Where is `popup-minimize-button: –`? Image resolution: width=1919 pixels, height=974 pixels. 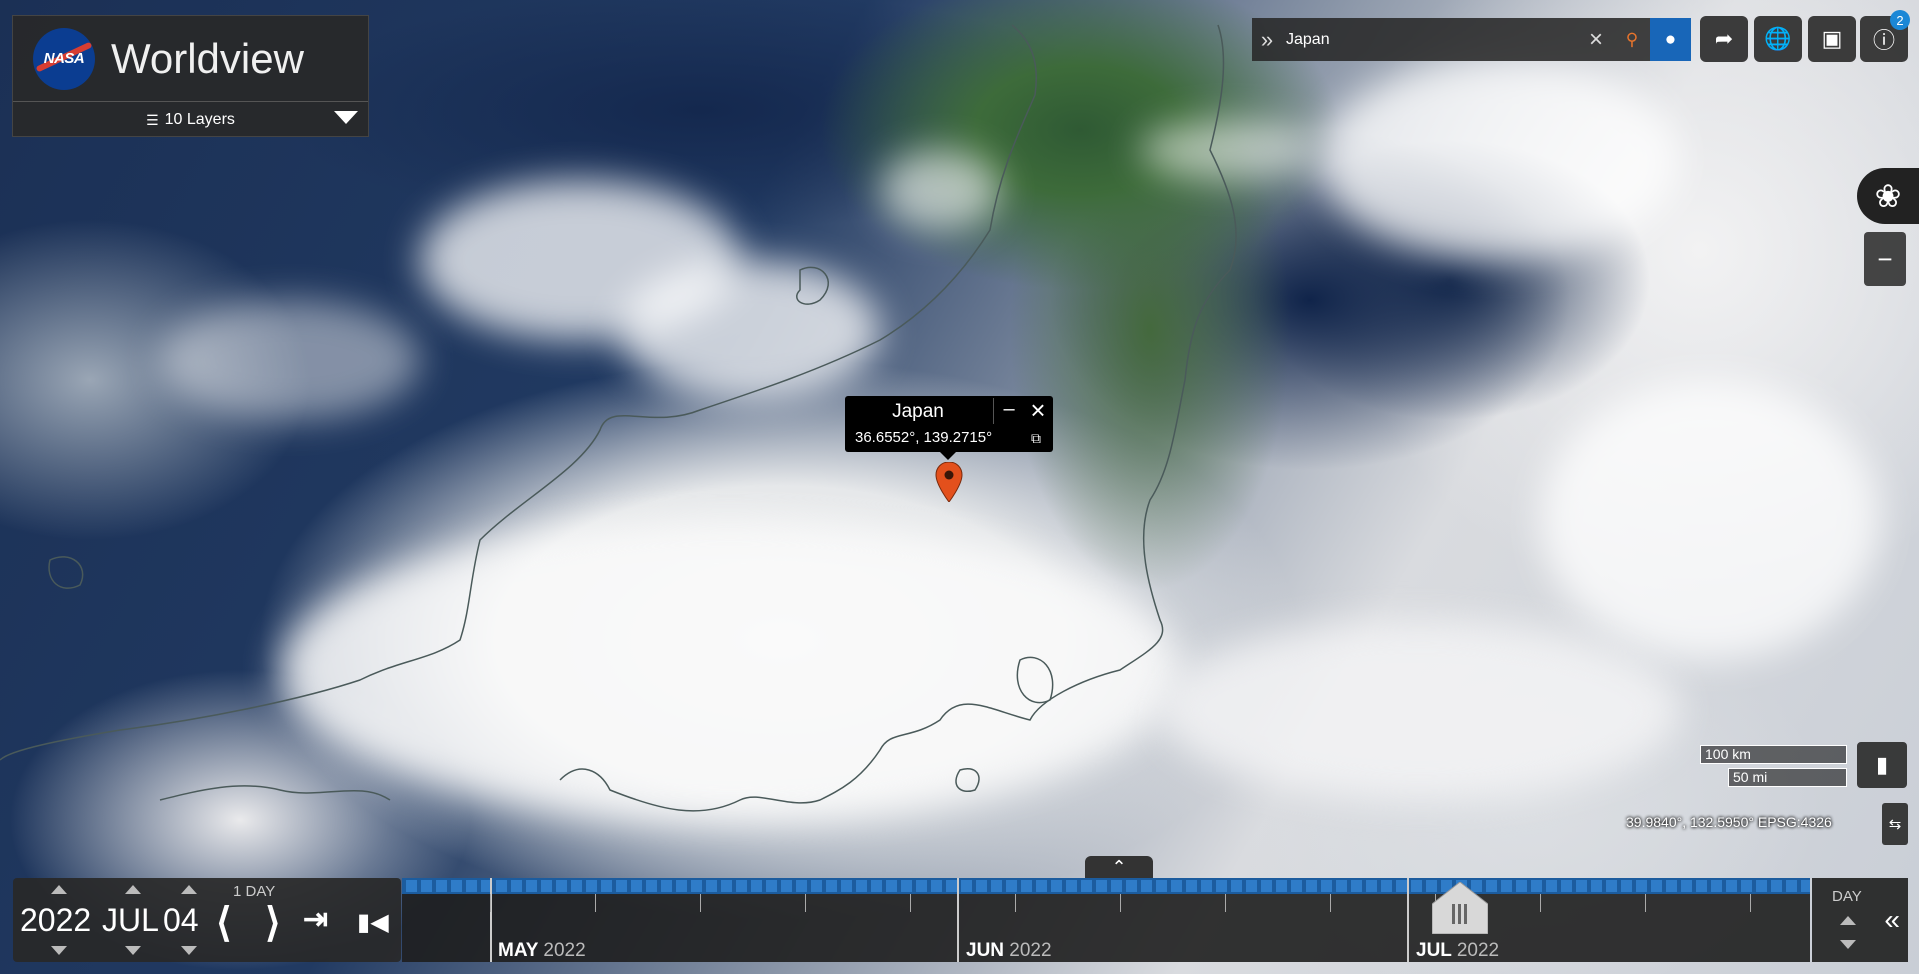
popup-minimize-button: – is located at coordinates (1008, 411).